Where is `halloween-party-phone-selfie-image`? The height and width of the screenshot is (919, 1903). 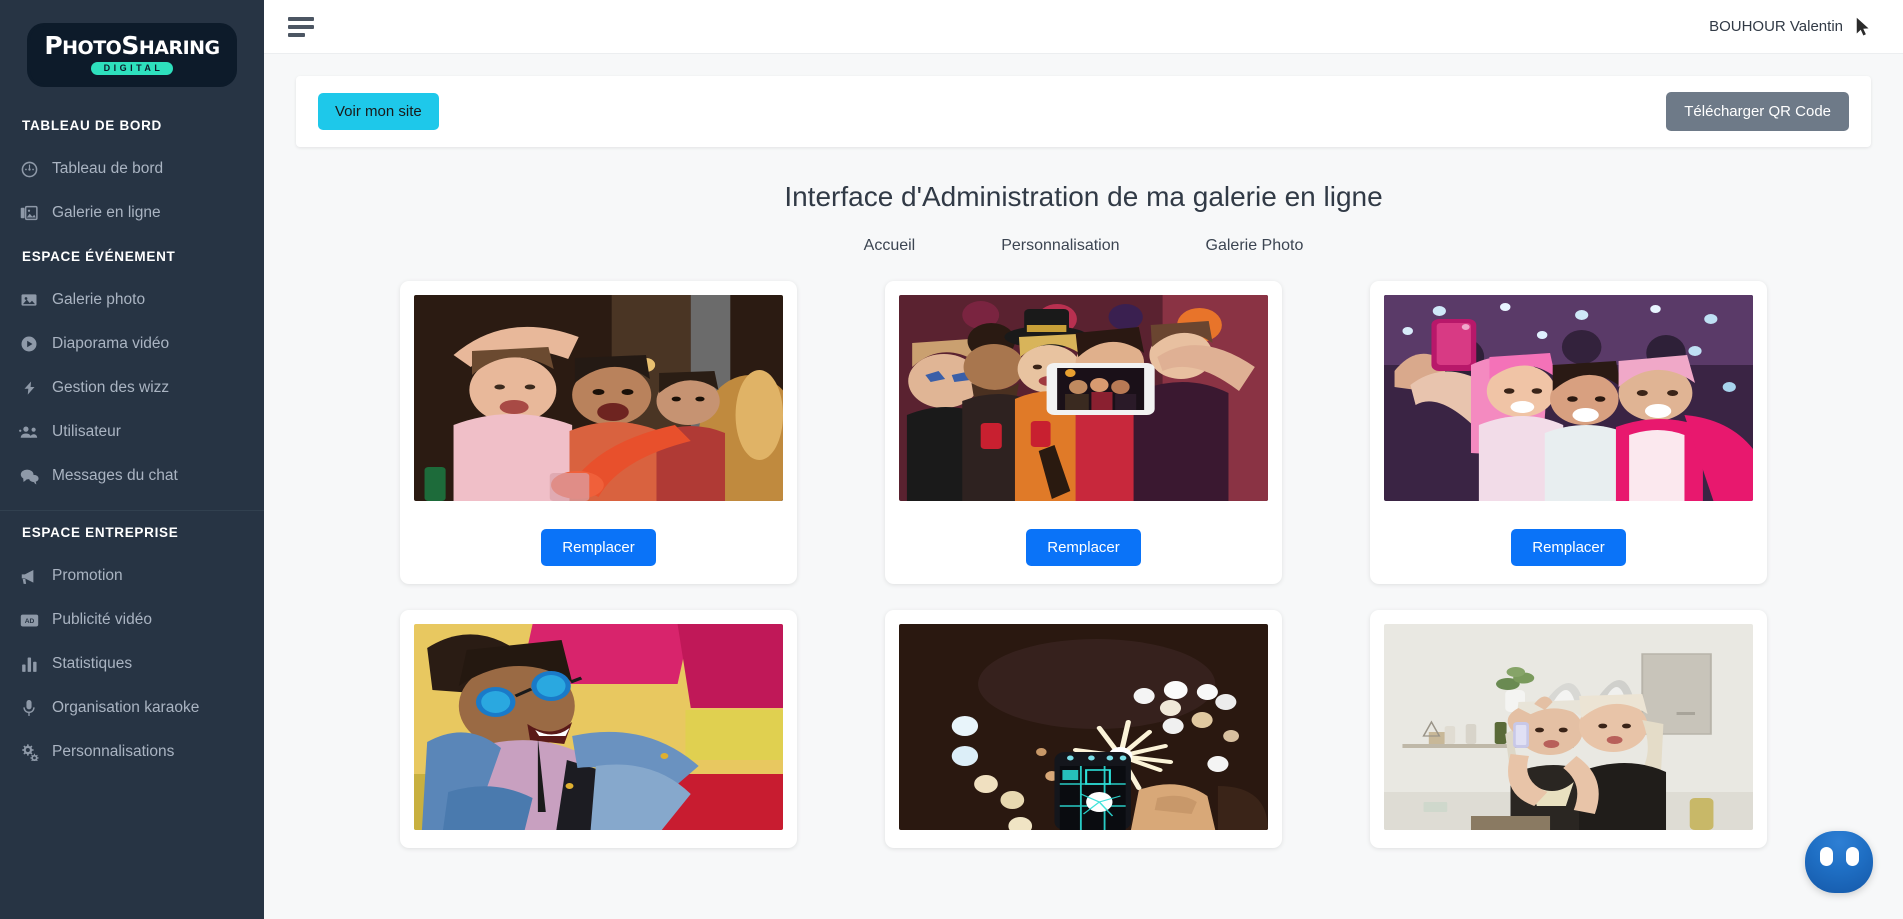 halloween-party-phone-selfie-image is located at coordinates (1083, 398).